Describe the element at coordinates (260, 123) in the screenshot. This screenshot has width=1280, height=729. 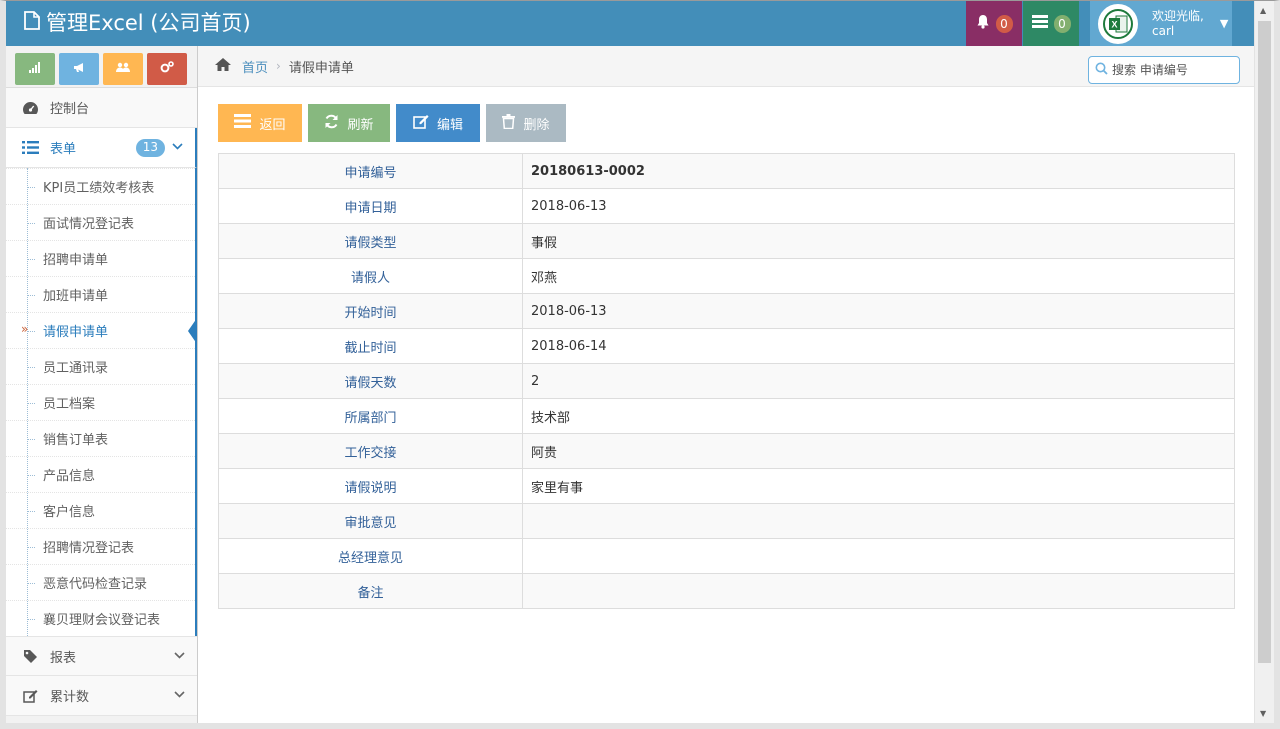
I see `back-button: 返回` at that location.